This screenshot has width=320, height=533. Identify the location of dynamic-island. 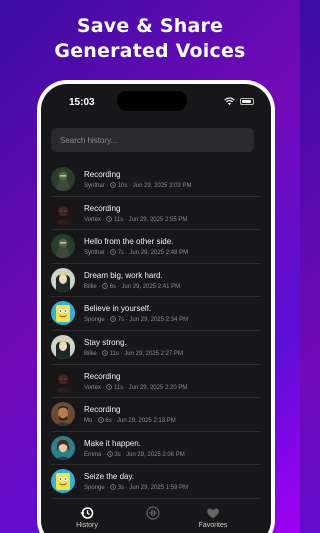
(152, 101).